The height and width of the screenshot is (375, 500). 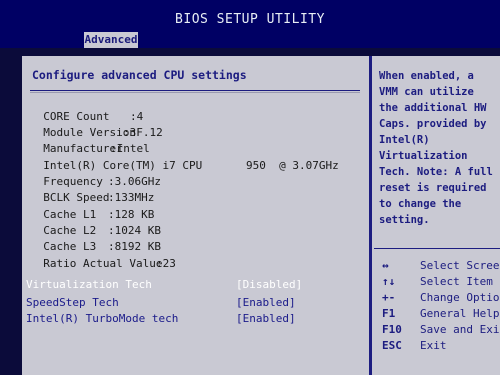 What do you see at coordinates (392, 345) in the screenshot?
I see `key-esc: ESC` at bounding box center [392, 345].